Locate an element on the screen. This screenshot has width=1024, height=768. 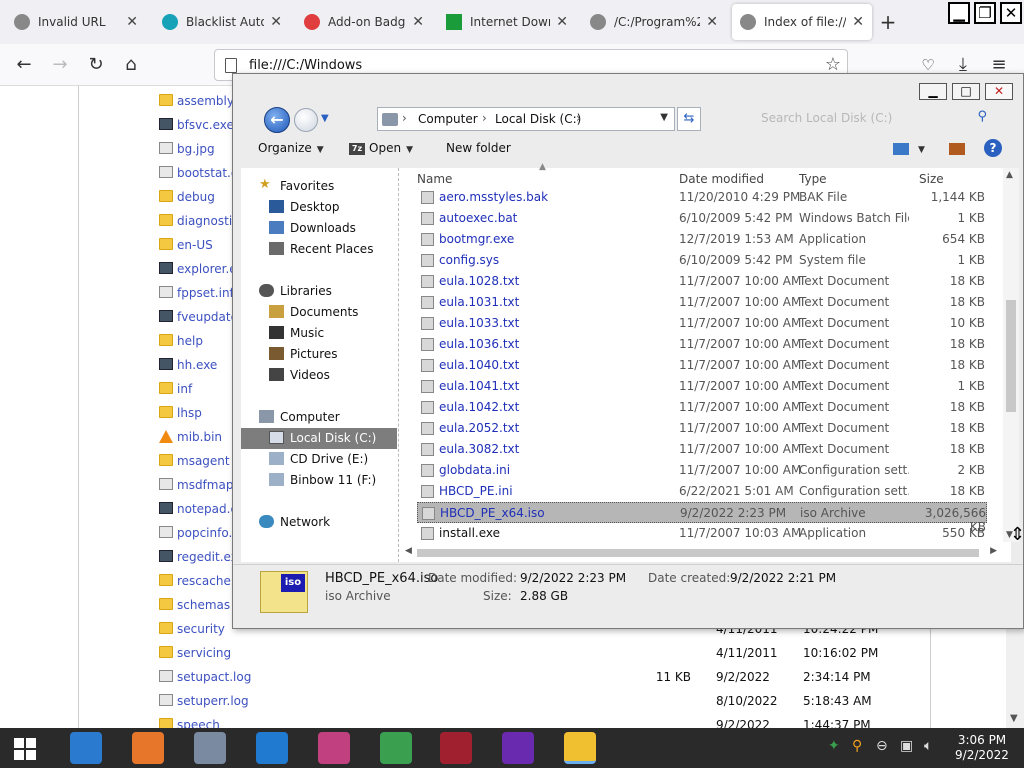
file-list-vertical-scrollbar: ▲ ▼ is located at coordinates (1011, 355).